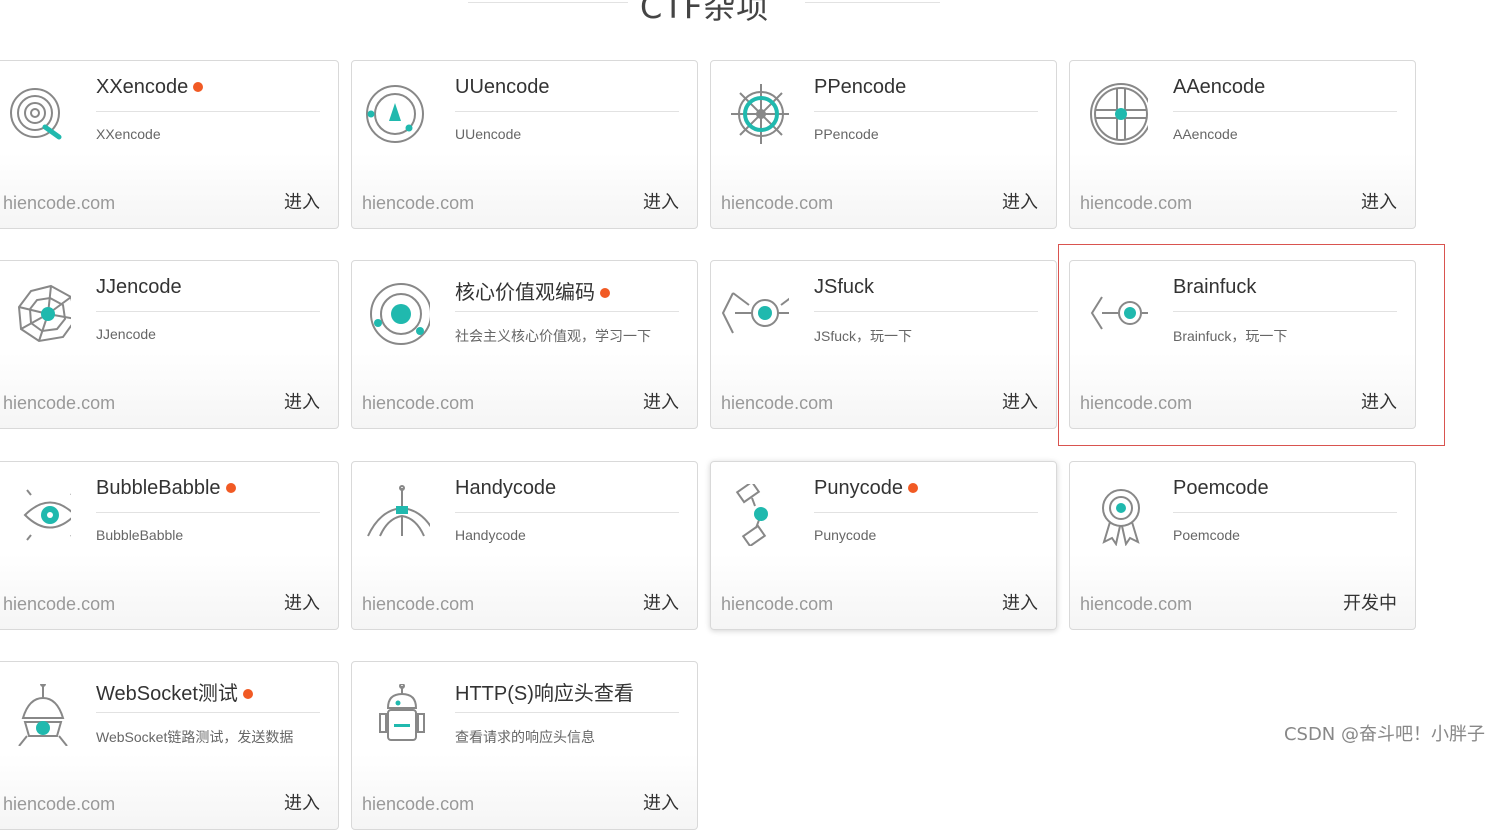  I want to click on card-description: Handycode, so click(490, 535).